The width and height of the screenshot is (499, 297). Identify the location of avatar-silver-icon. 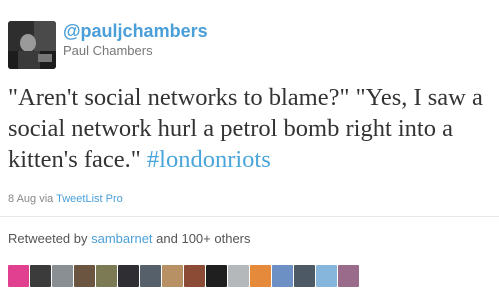
(238, 276).